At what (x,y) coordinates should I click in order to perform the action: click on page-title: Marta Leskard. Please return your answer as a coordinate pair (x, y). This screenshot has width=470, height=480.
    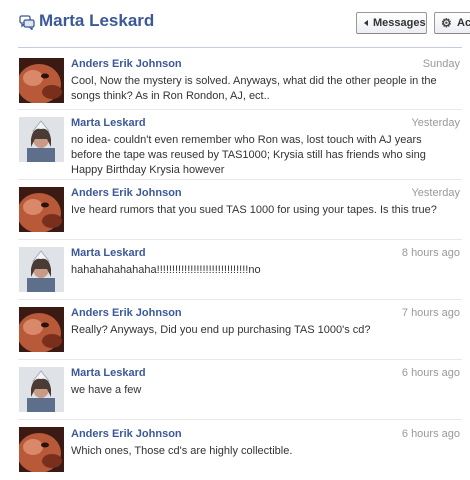
    Looking at the image, I should click on (97, 20).